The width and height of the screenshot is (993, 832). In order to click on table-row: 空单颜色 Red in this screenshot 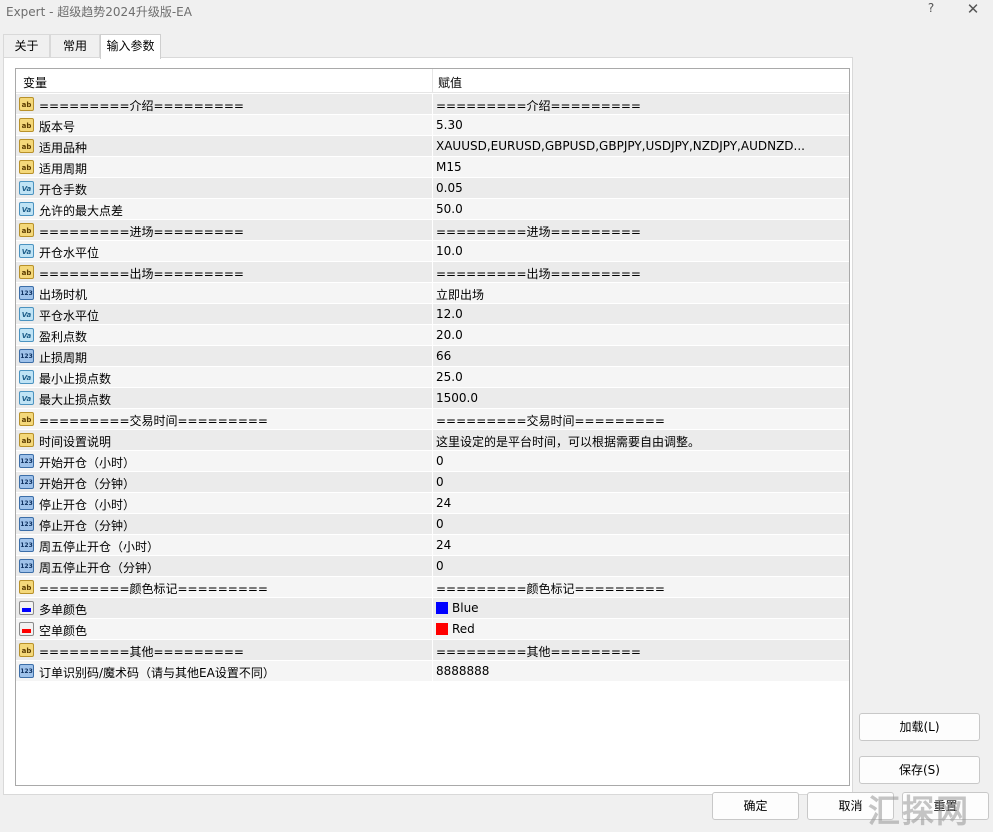, I will do `click(432, 629)`.